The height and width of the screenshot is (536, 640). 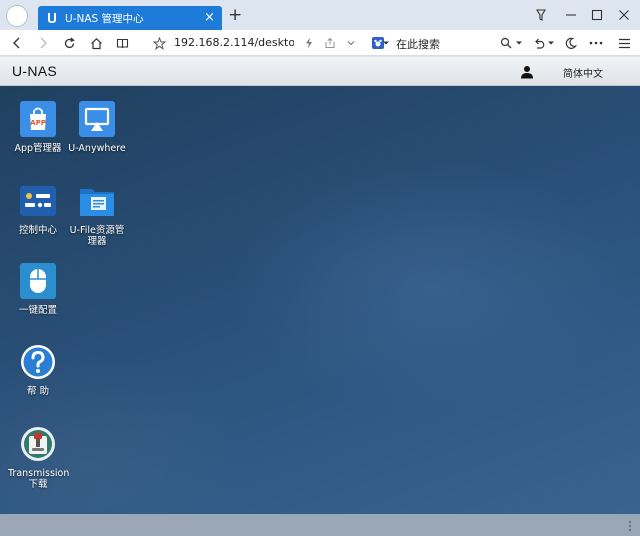 What do you see at coordinates (320, 15) in the screenshot?
I see `browser-tab-bar: U-NAS 管理中心 × +` at bounding box center [320, 15].